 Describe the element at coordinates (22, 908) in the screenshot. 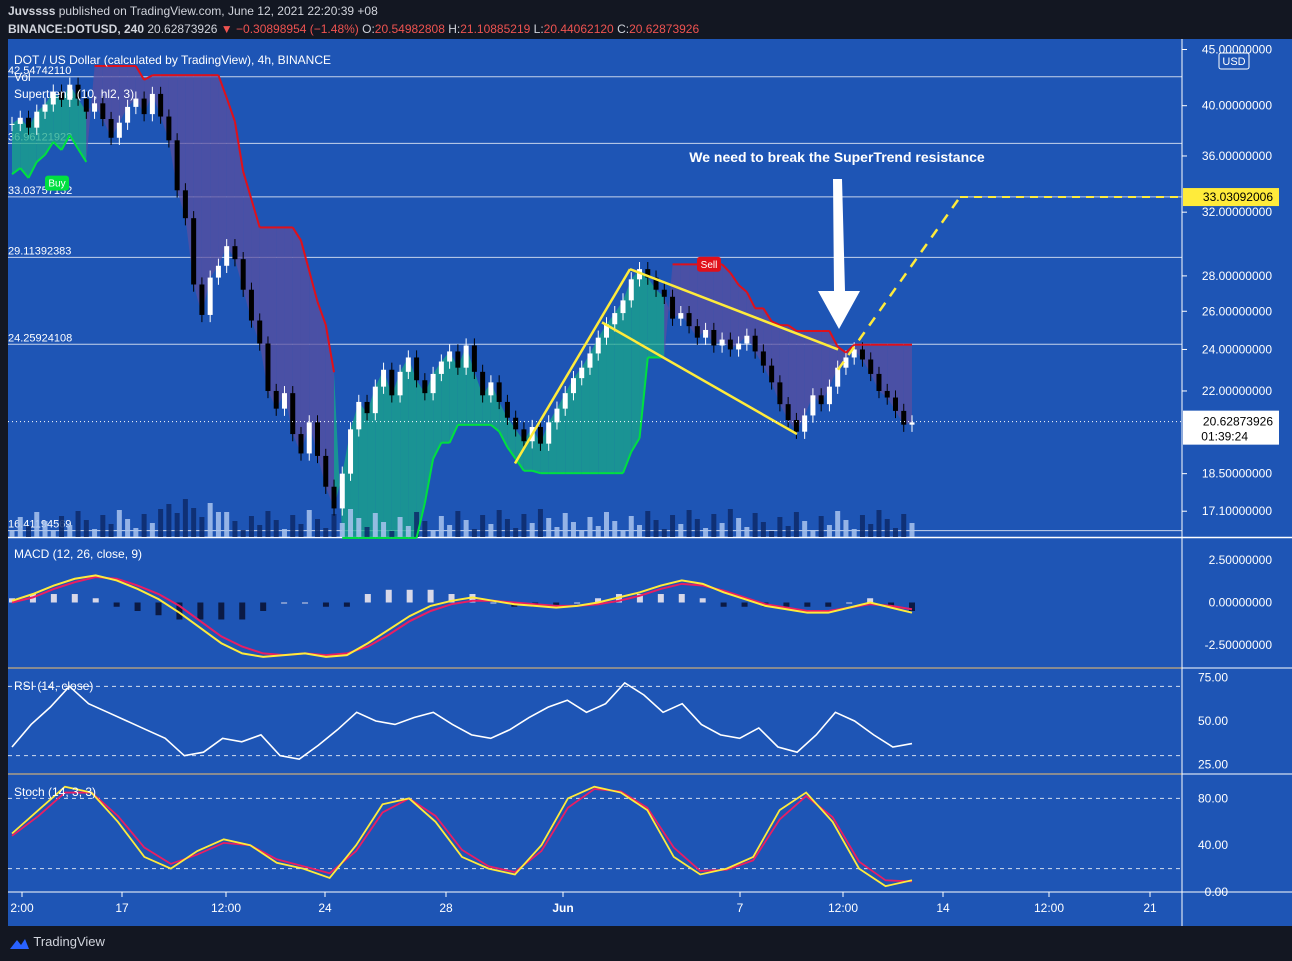

I see `time-tick-label: 2:00` at that location.